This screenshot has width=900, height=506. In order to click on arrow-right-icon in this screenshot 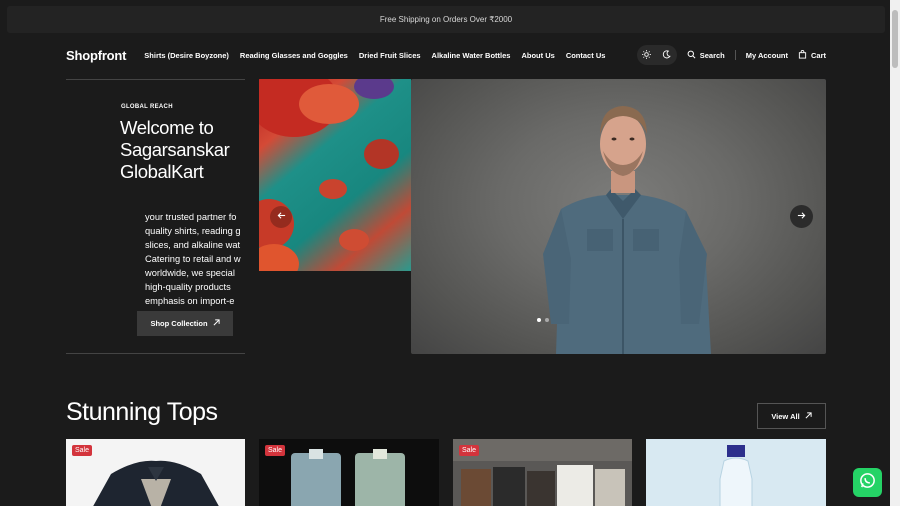, I will do `click(801, 217)`.